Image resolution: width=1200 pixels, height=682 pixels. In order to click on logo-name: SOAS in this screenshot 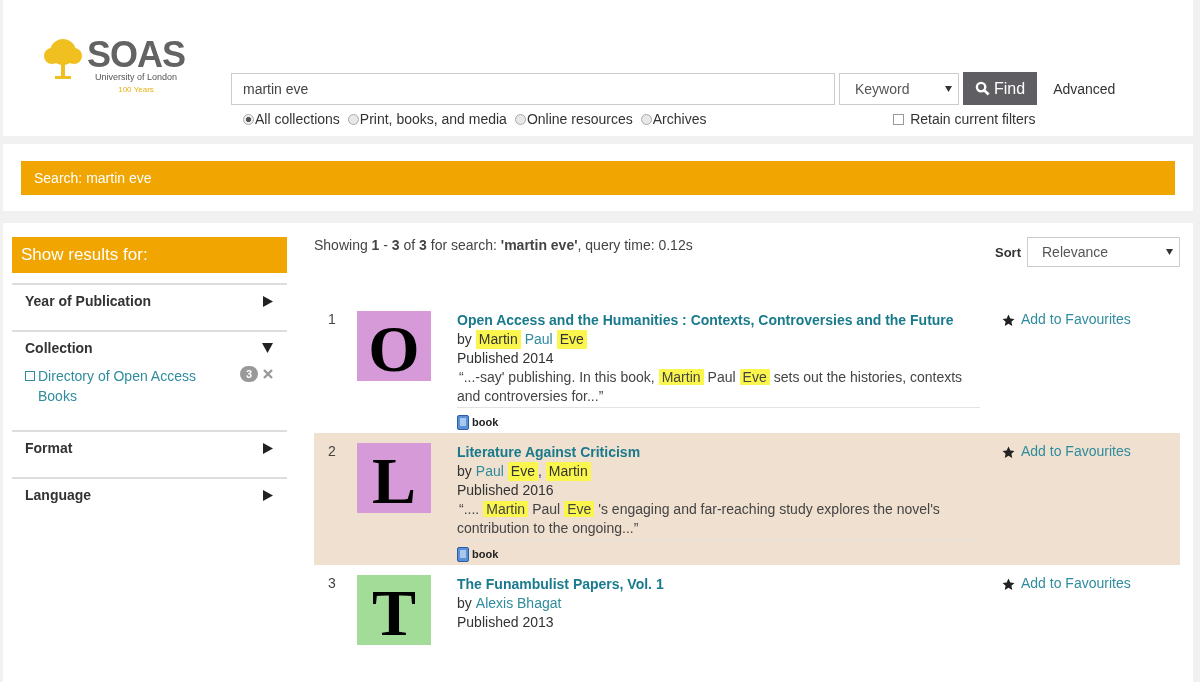, I will do `click(136, 55)`.